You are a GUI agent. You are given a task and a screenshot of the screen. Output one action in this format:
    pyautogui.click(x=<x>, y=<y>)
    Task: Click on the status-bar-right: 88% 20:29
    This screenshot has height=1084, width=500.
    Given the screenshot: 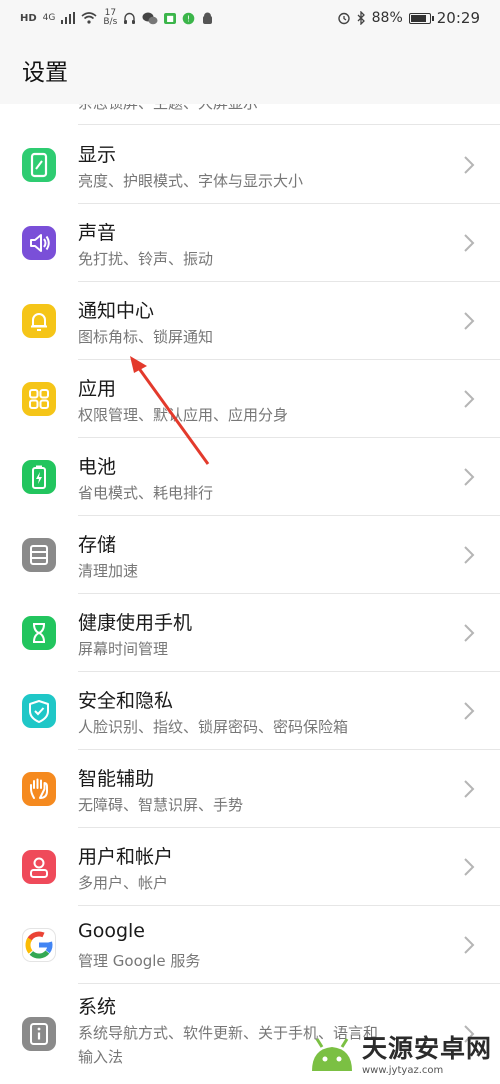 What is the action you would take?
    pyautogui.click(x=408, y=18)
    